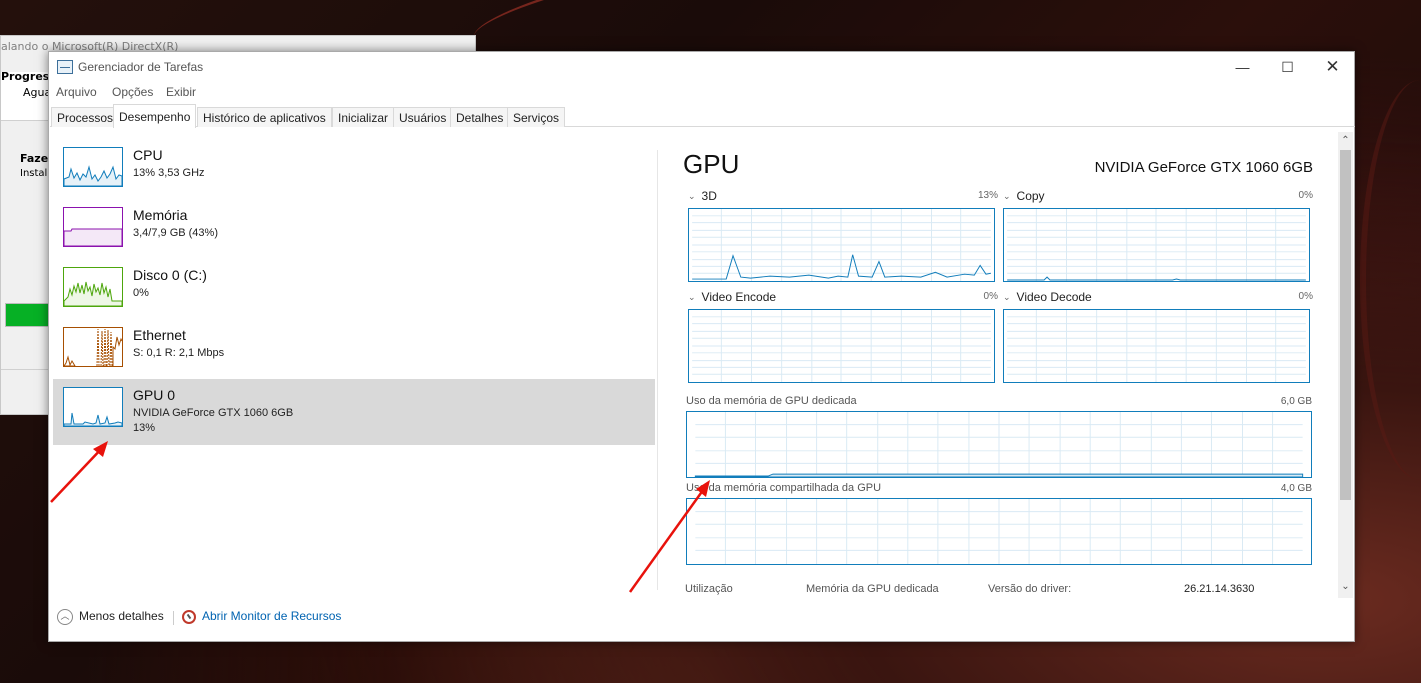 The image size is (1421, 683). What do you see at coordinates (987, 195) in the screenshot?
I see `engine-percent: 13%` at bounding box center [987, 195].